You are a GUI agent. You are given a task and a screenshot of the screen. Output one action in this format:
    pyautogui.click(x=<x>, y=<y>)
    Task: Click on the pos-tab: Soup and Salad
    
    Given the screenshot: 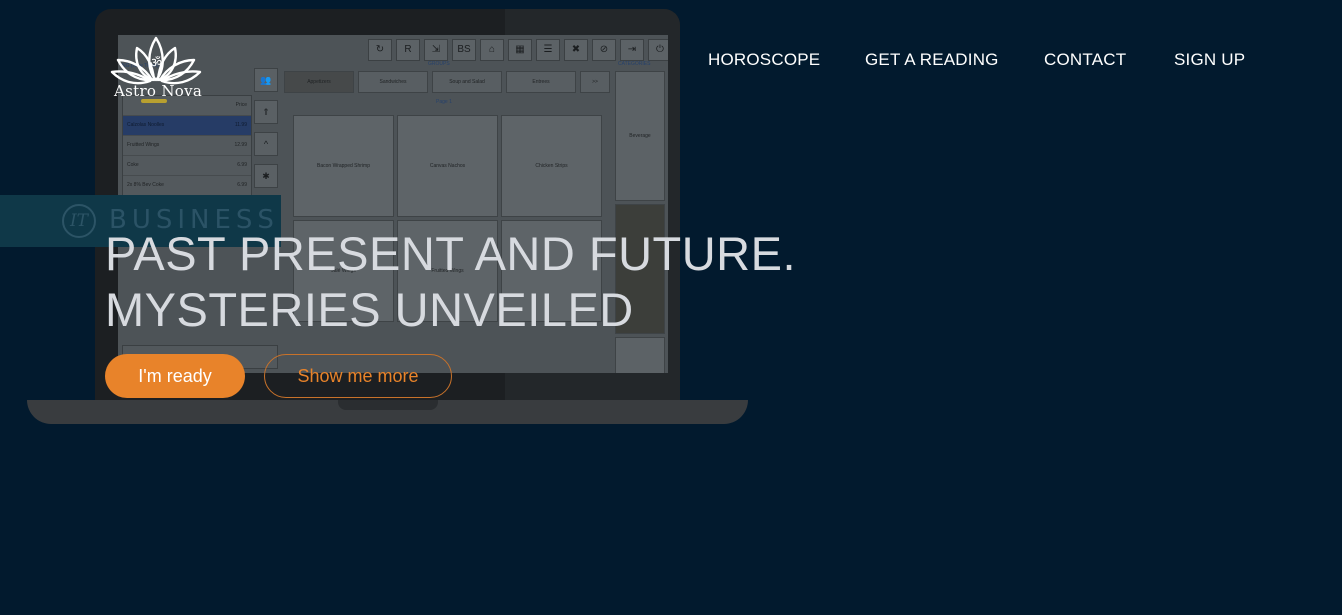 What is the action you would take?
    pyautogui.click(x=467, y=82)
    